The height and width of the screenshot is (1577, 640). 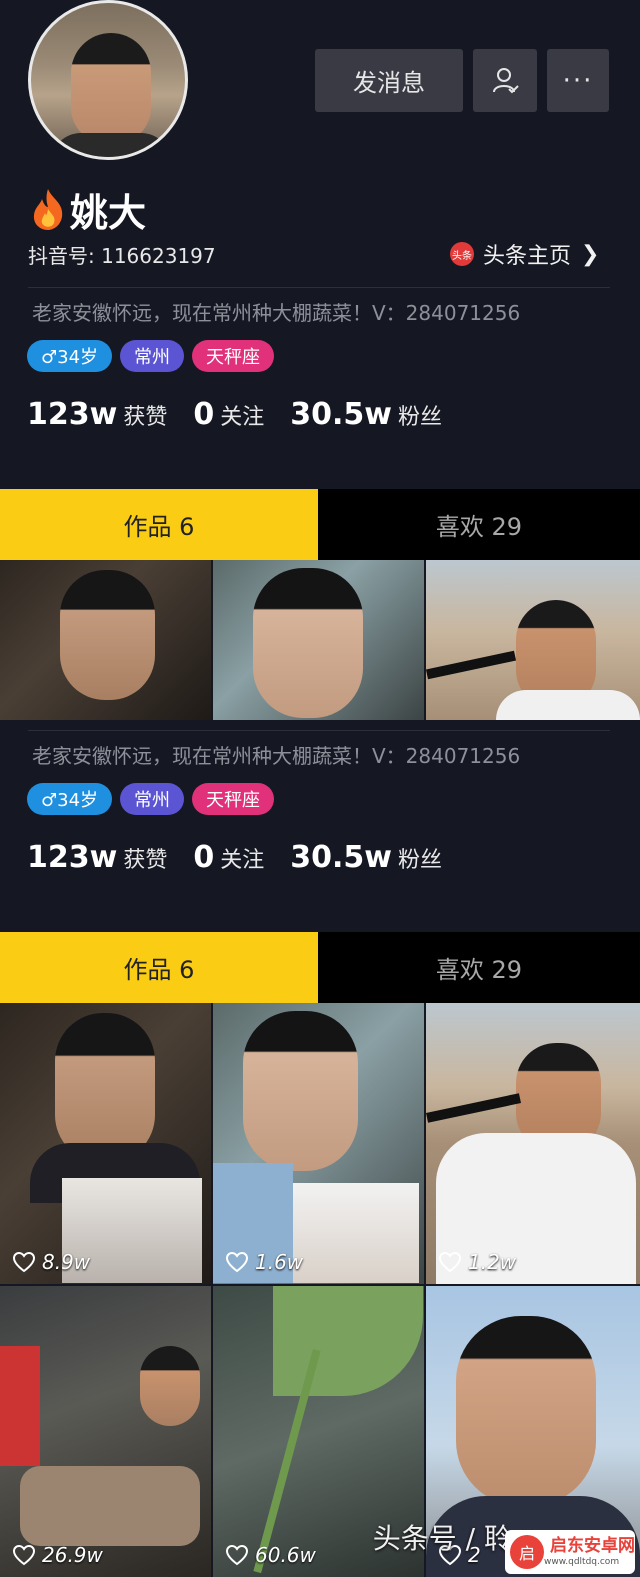 I want to click on video-tile: 8.9w, so click(x=105, y=1143).